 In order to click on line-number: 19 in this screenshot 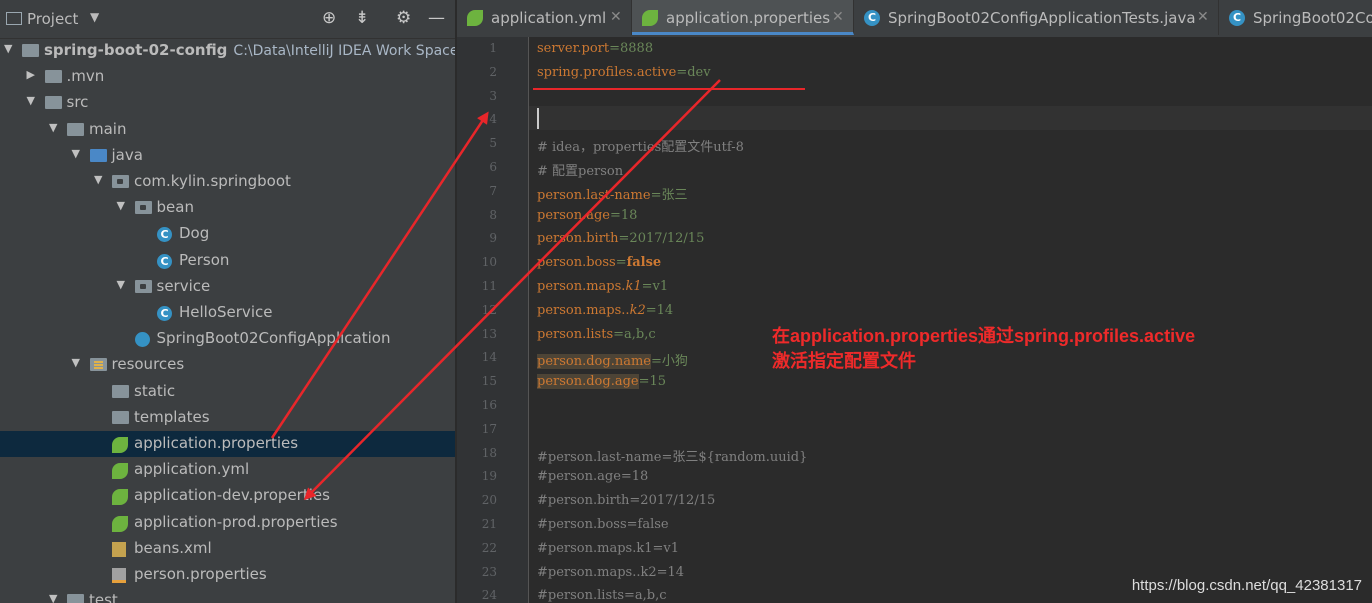, I will do `click(489, 476)`.